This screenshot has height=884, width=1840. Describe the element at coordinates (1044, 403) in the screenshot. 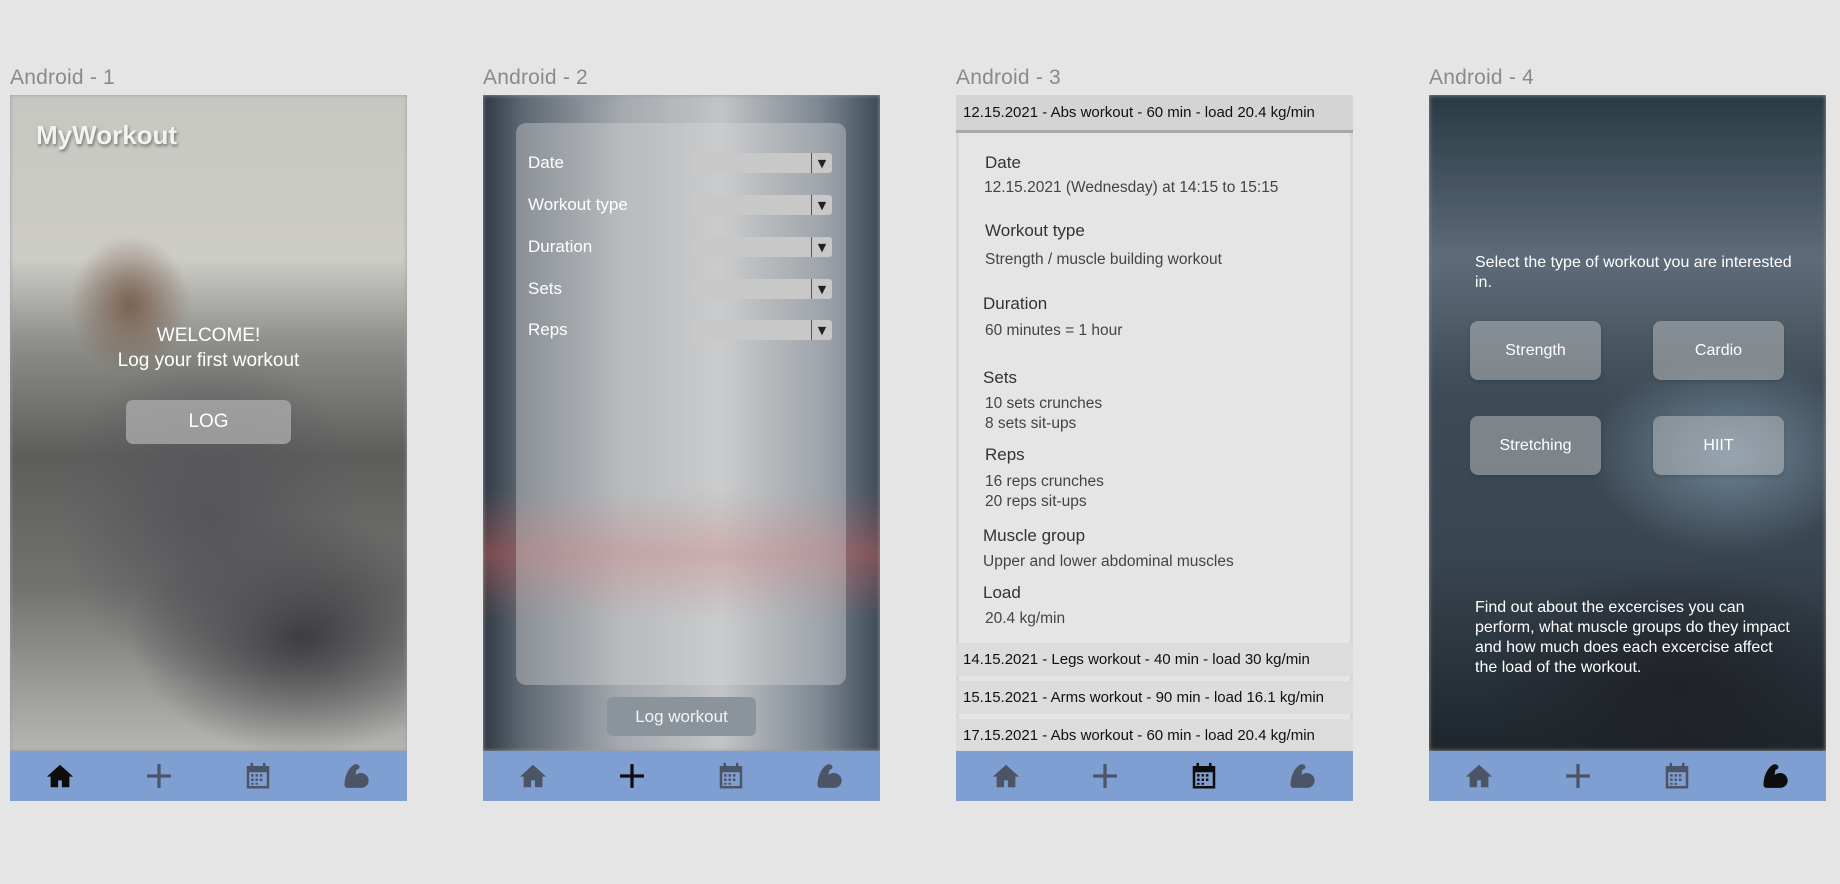

I see `detail-sets-line1: 10 sets crunches` at that location.